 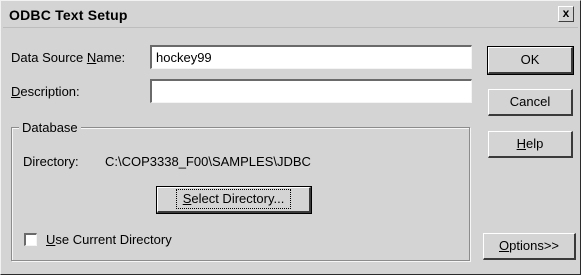 I want to click on close-icon: x, so click(x=566, y=13).